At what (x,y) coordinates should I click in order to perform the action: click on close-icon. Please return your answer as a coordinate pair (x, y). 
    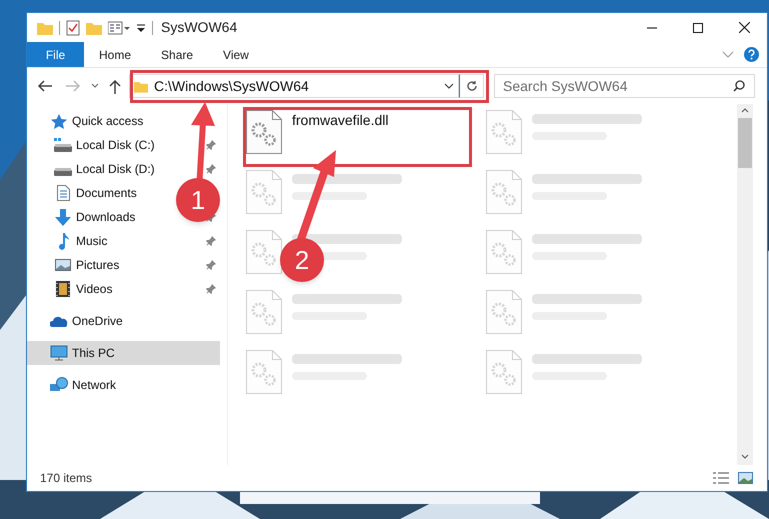
    Looking at the image, I should click on (744, 27).